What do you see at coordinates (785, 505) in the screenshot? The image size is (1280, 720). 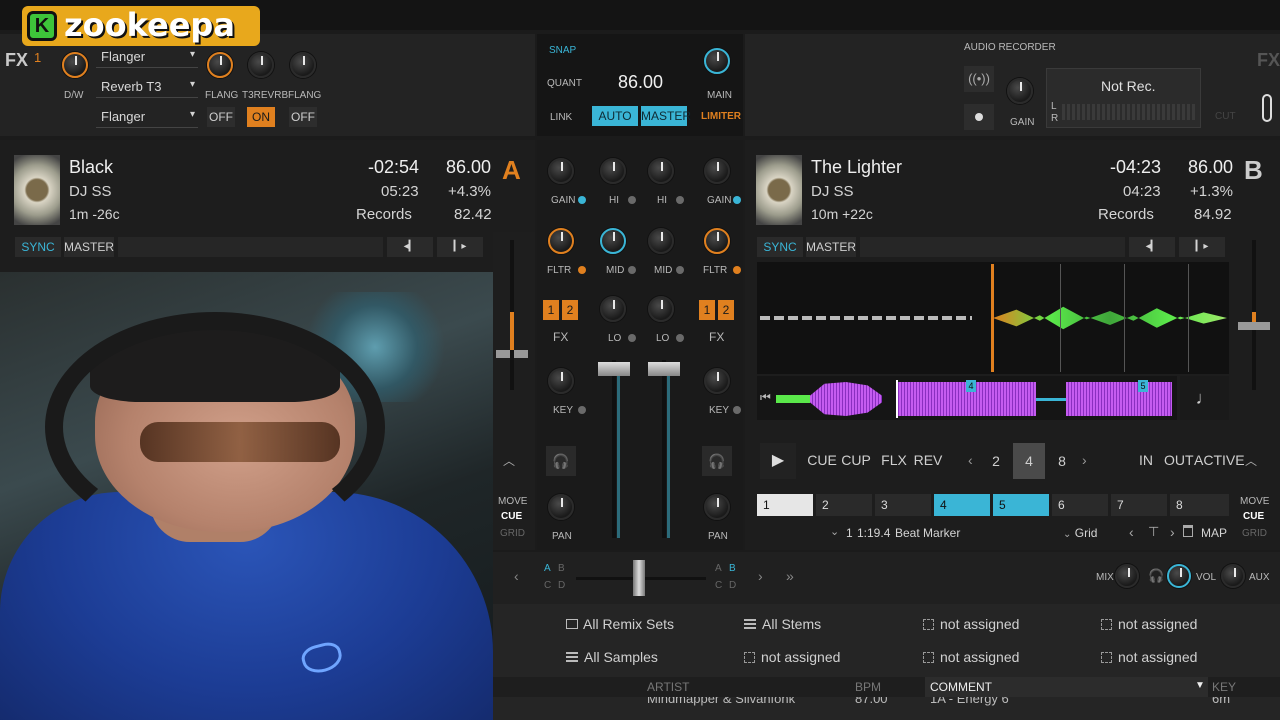 I see `hotcue-1: 1` at bounding box center [785, 505].